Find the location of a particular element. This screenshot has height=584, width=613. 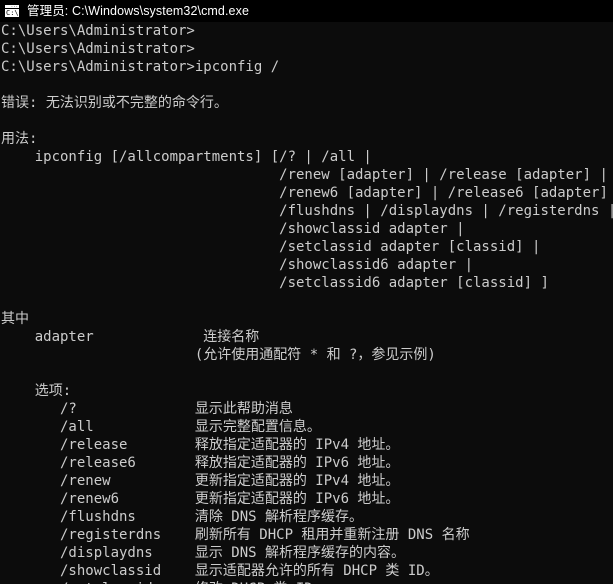

console-line: /showclassid 显示适配器允许的所有 DHCP 类 ID。 is located at coordinates (220, 571).